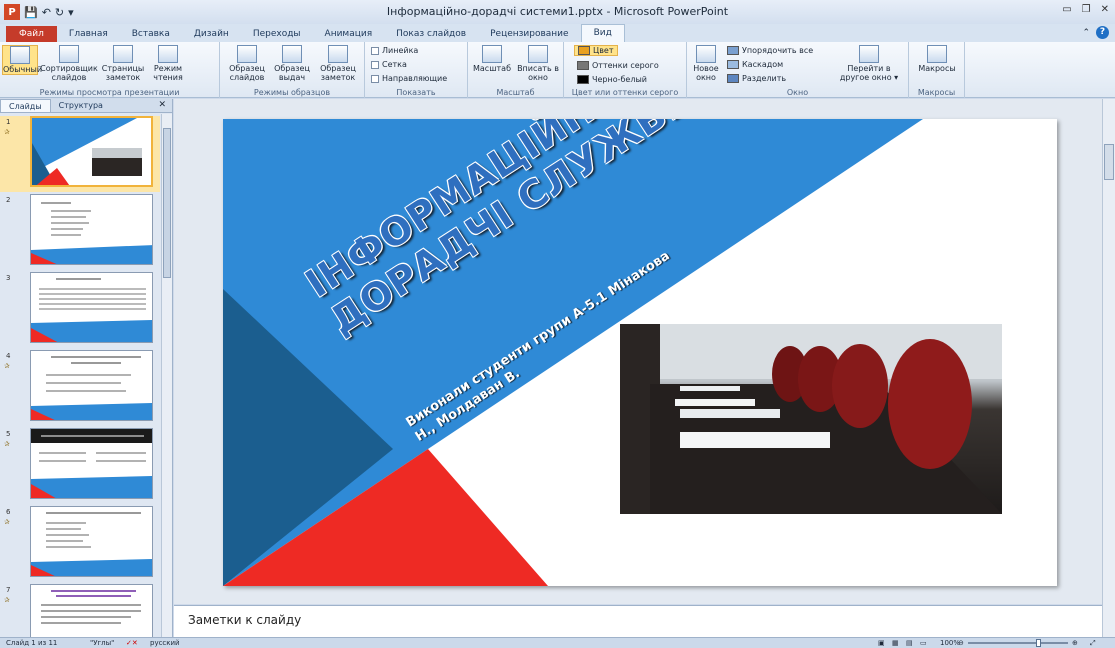  Describe the element at coordinates (492, 54) in the screenshot. I see `magnifier-icon` at that location.